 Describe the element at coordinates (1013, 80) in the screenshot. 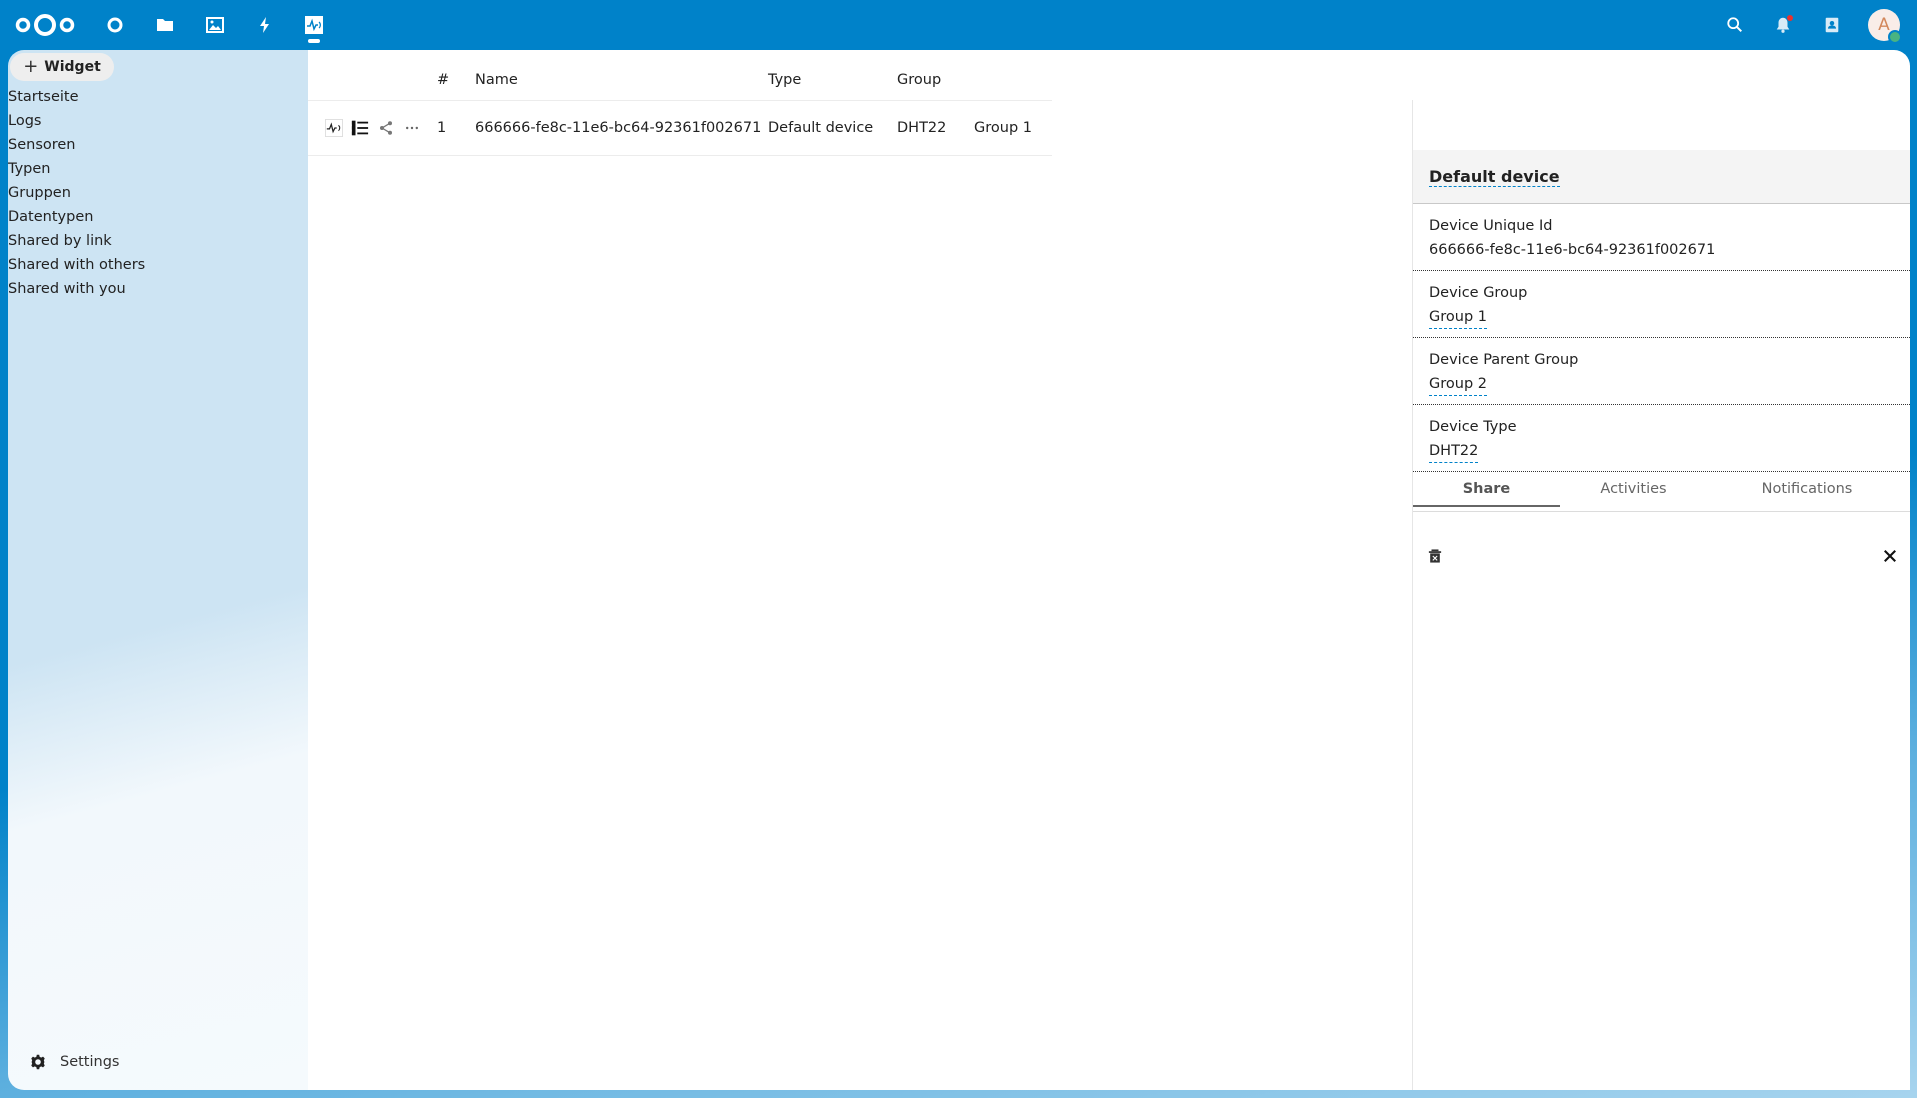

I see `extra-column-header` at that location.